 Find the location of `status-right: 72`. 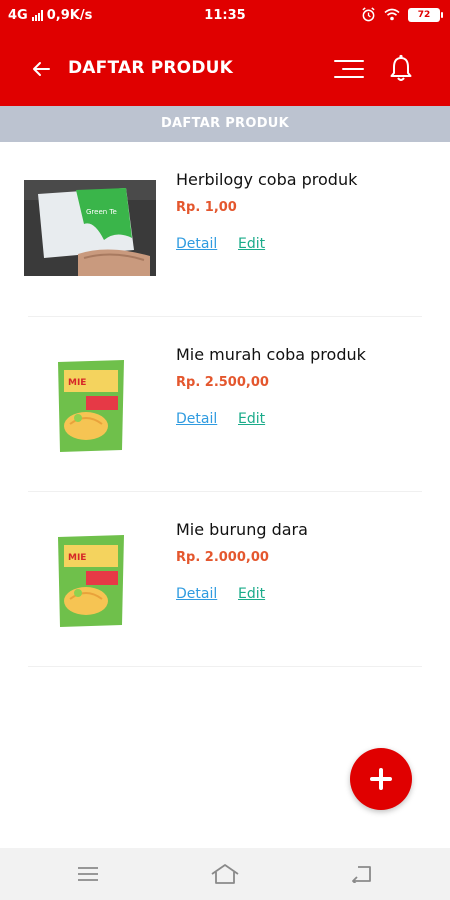

status-right: 72 is located at coordinates (402, 14).